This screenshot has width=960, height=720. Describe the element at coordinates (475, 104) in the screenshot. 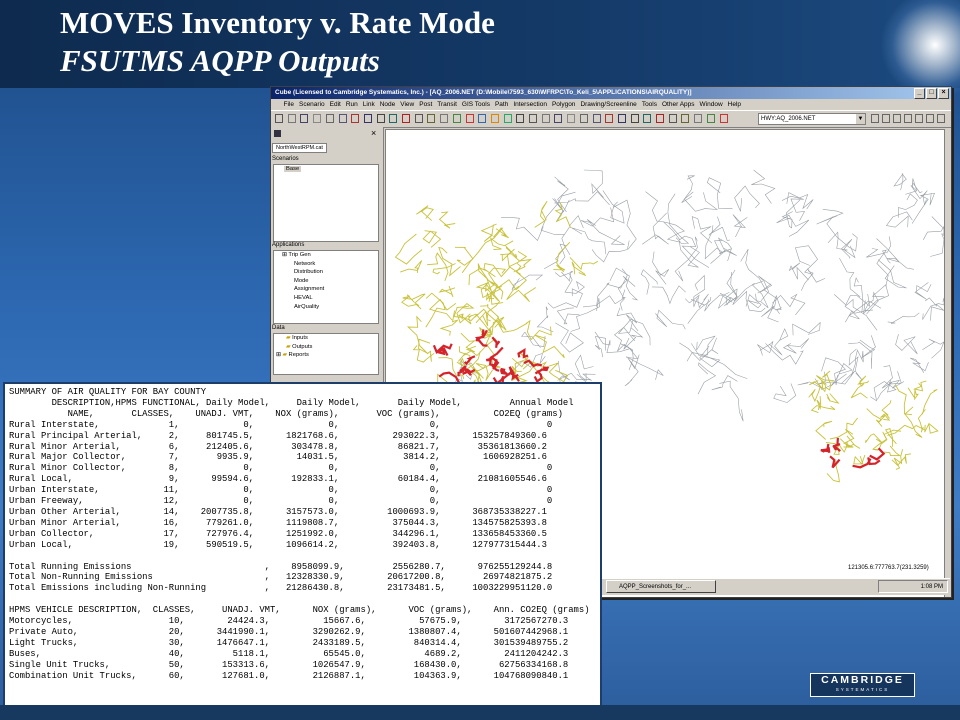

I see `menu-item-gis-tools: GIS Tools` at that location.